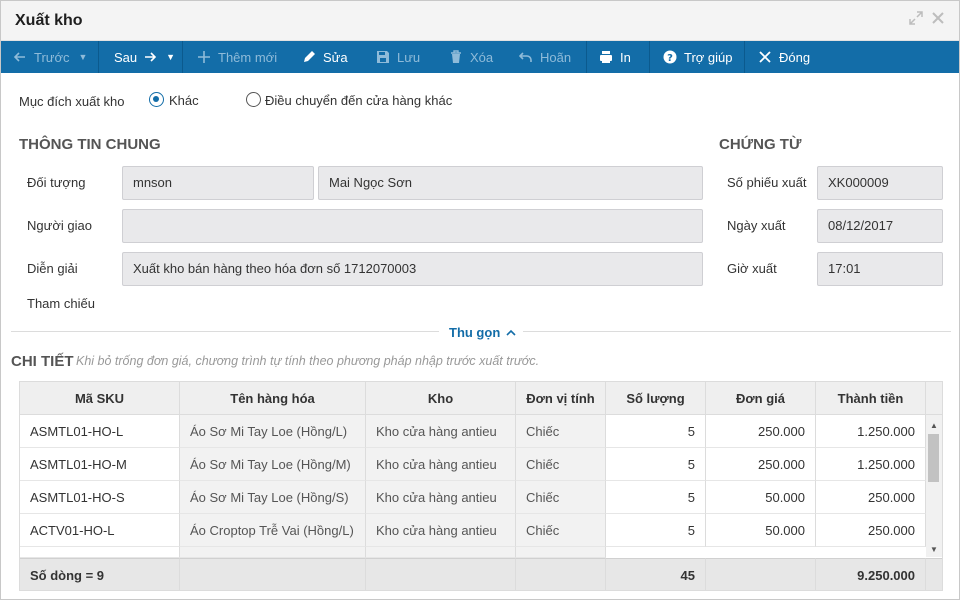  I want to click on close-button: Đóng, so click(784, 57).